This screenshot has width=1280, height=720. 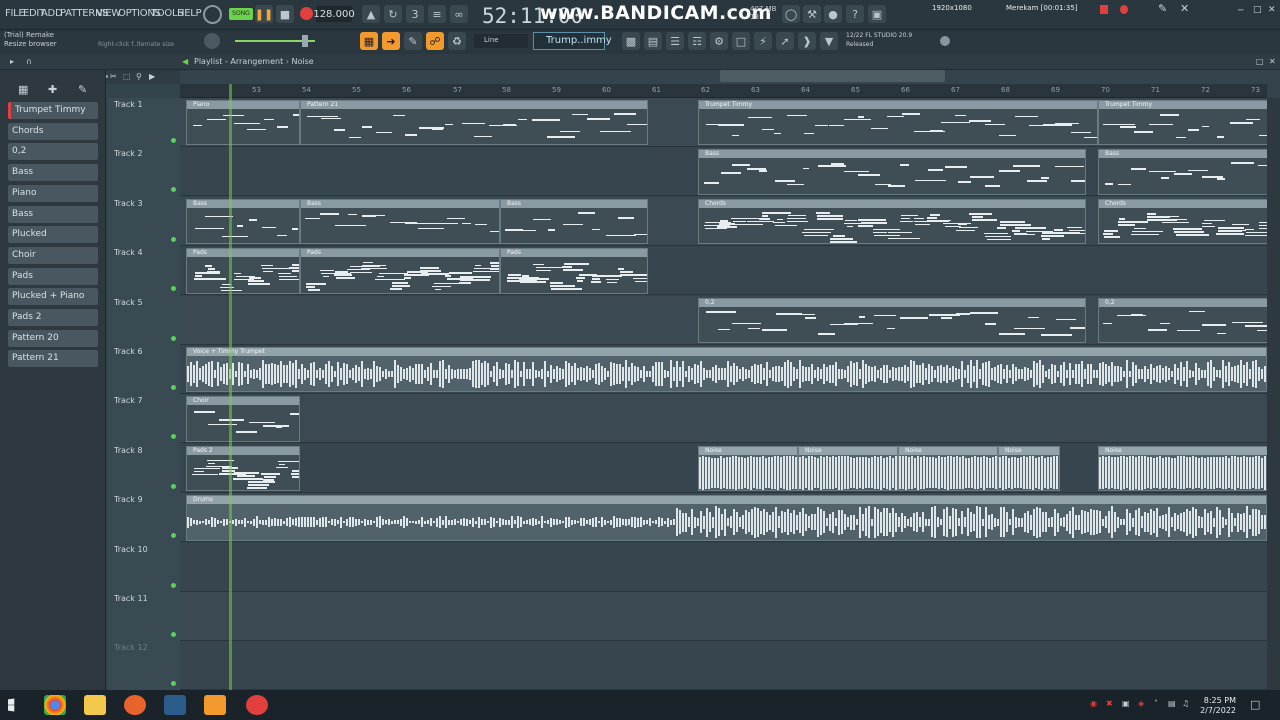 I want to click on select-tool-icon: ⬚, so click(x=127, y=76).